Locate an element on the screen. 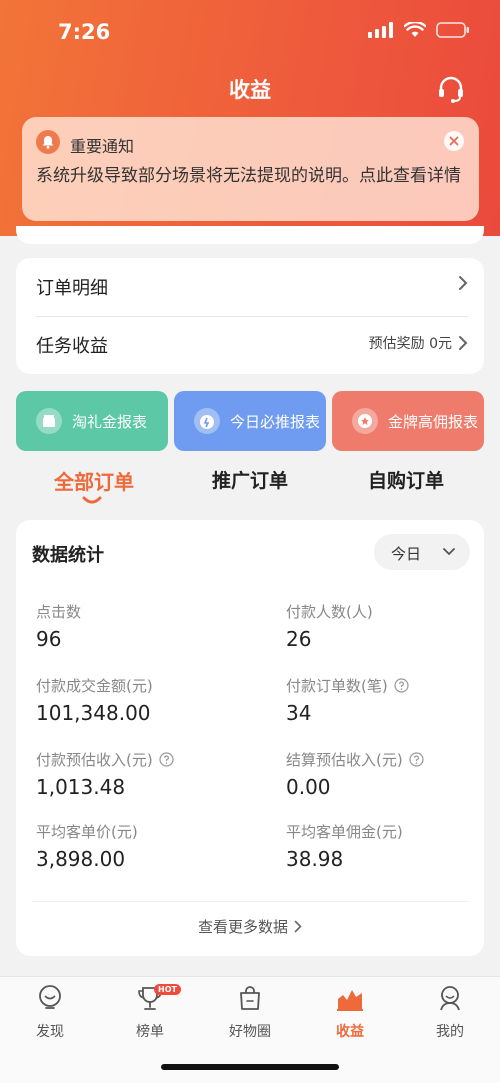 The height and width of the screenshot is (1083, 500). status-time: 7:26 is located at coordinates (84, 32).